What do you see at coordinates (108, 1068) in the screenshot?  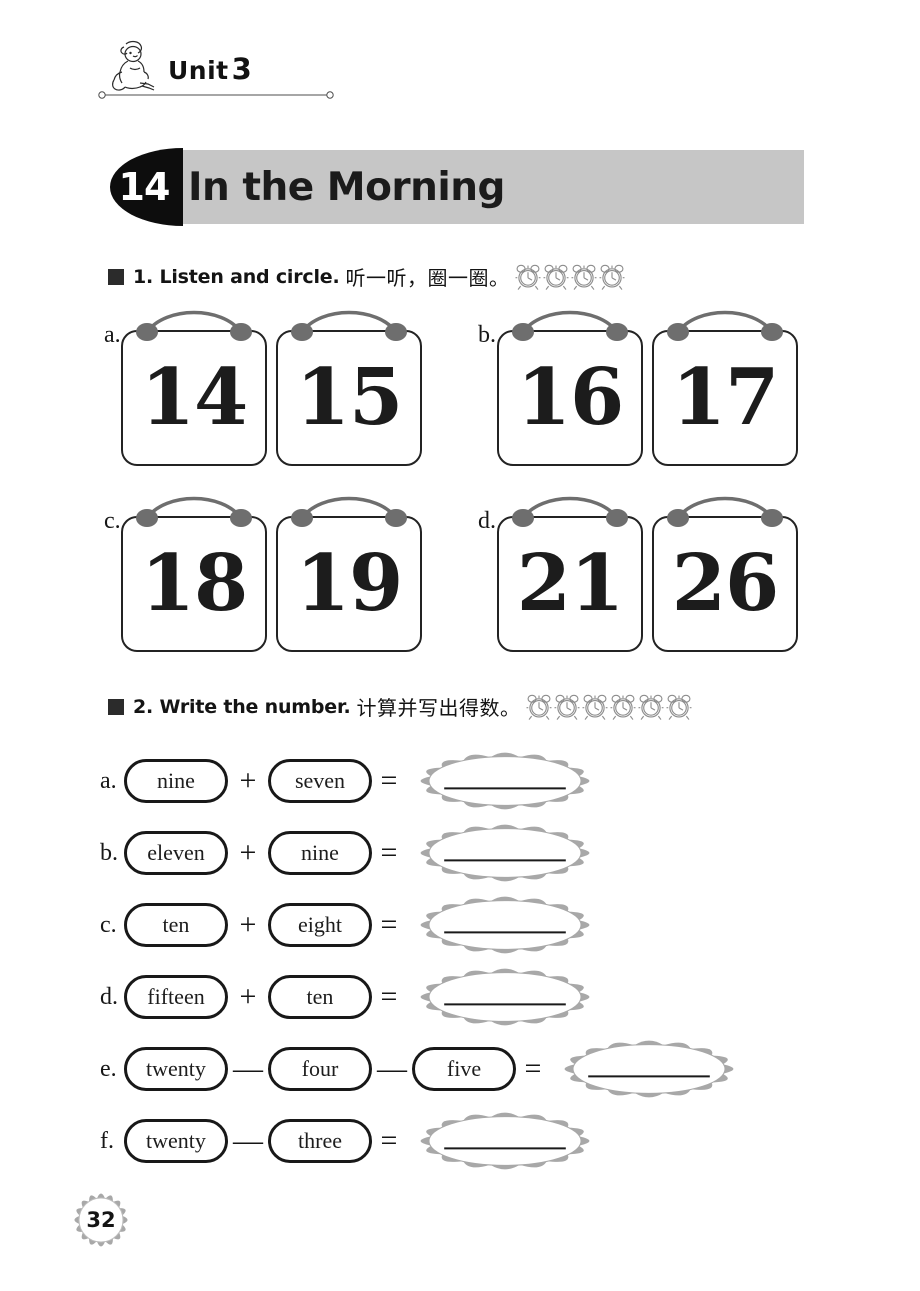 I see `row-letter: e.` at bounding box center [108, 1068].